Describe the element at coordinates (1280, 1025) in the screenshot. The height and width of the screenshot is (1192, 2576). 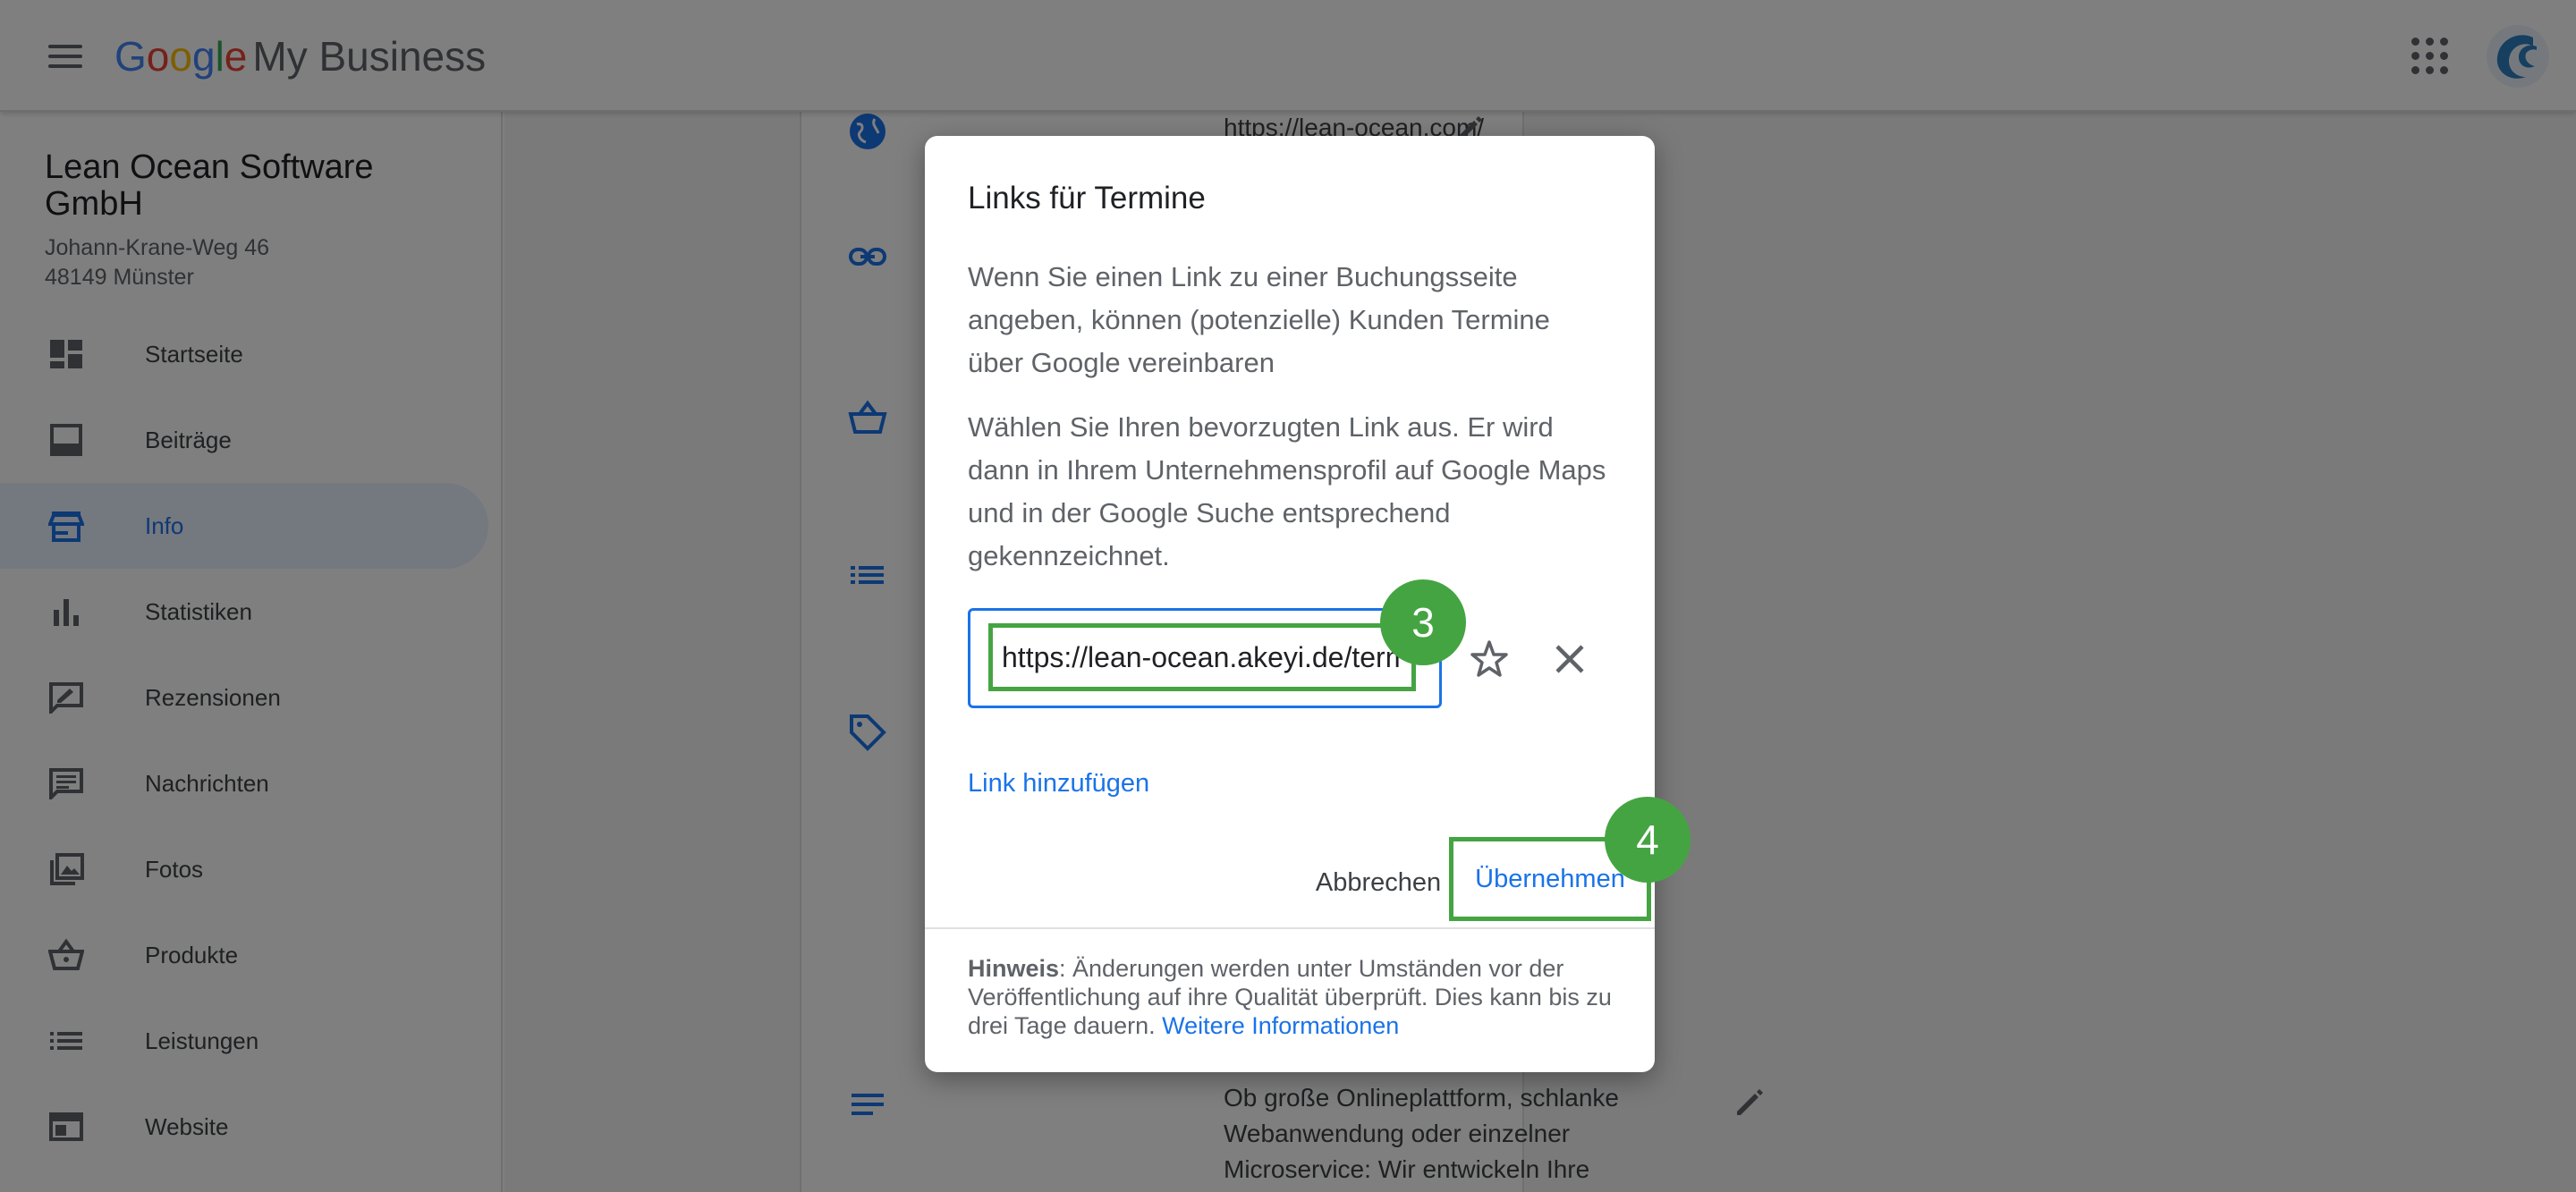
I see `more-info-link: Weitere Informationen` at that location.